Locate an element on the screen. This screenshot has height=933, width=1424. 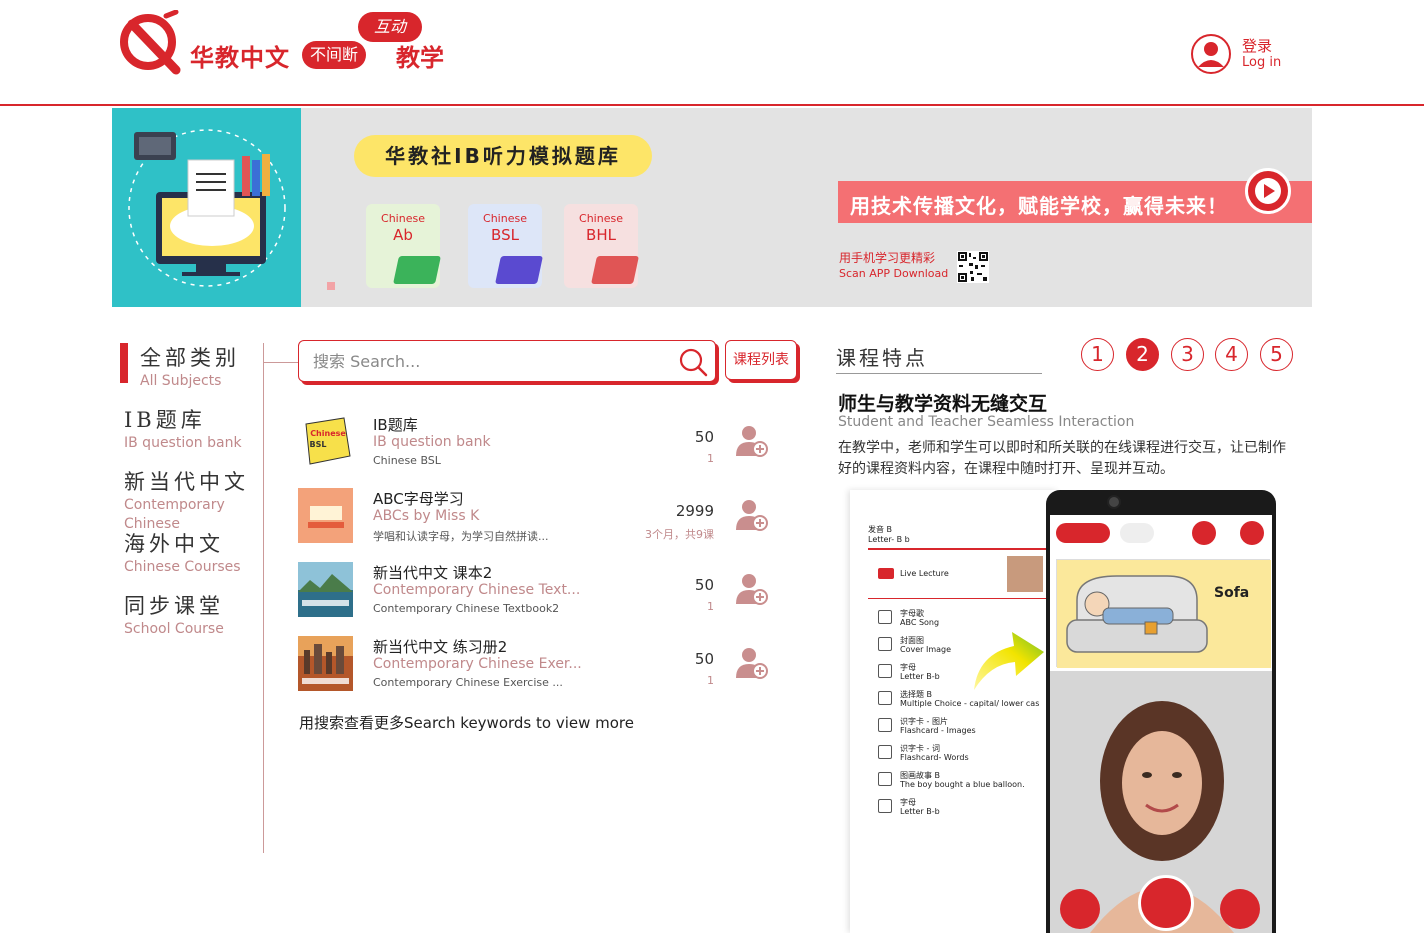
preview-item: 识字卡 - 词 Flashcard- Words is located at coordinates (968, 753).